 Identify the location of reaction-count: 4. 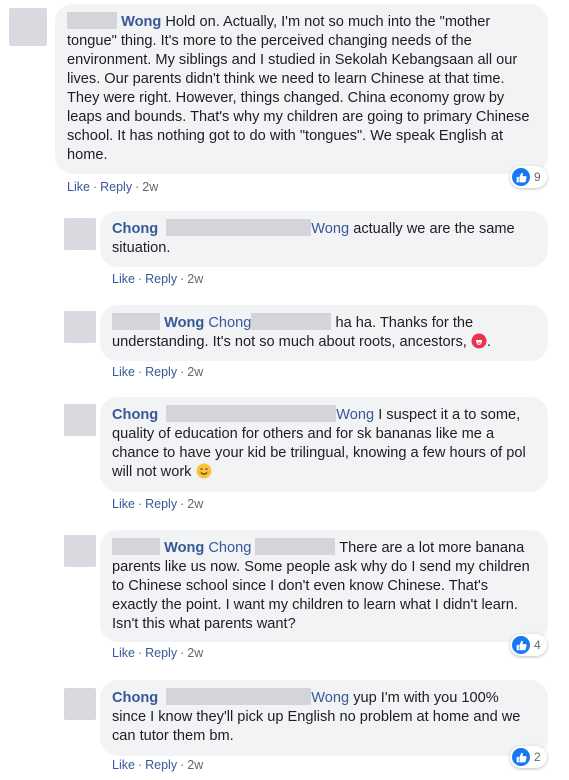
(537, 645).